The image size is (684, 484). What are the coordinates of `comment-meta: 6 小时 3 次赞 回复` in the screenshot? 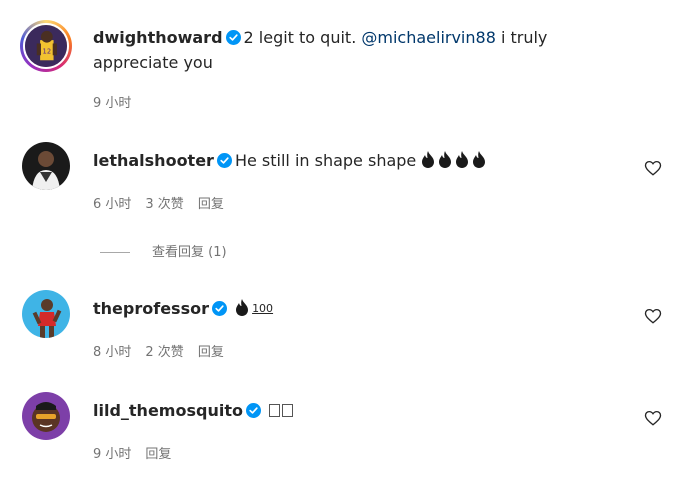 It's located at (165, 205).